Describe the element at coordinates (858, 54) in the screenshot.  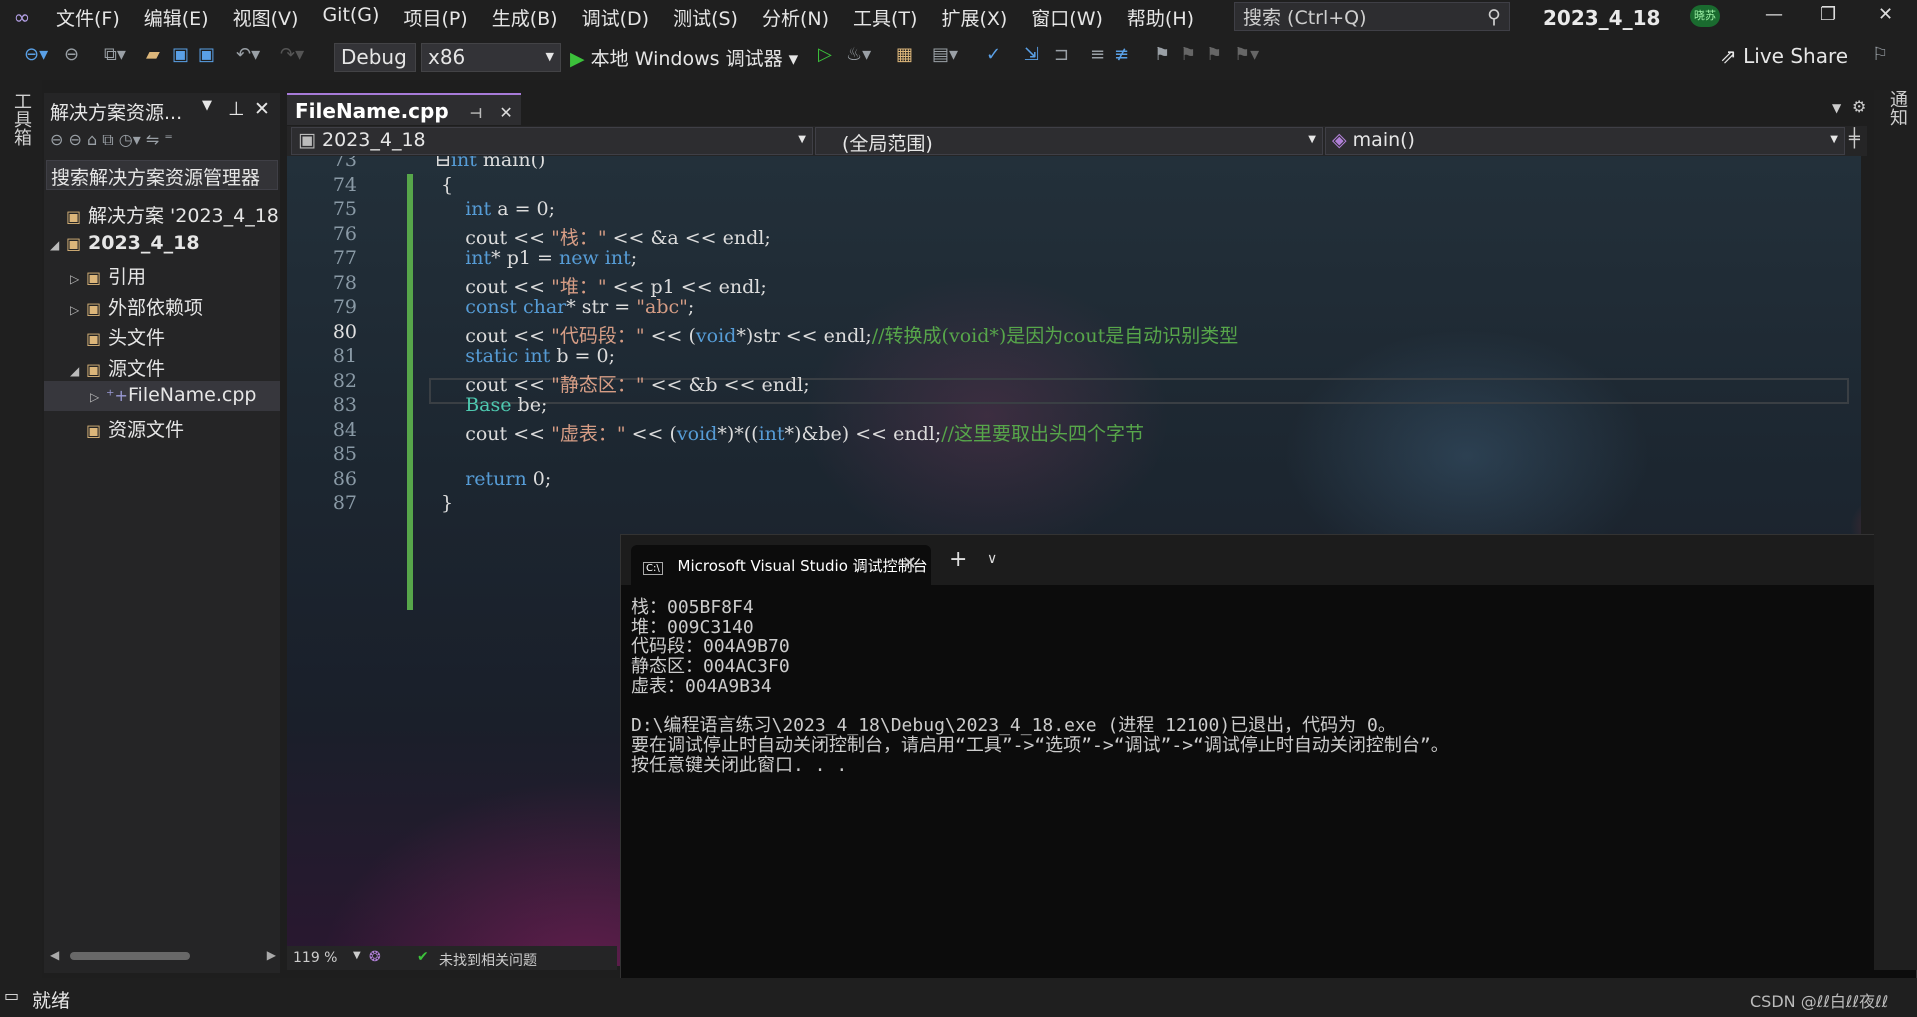
I see `hot-reload-icon: ♨▾` at that location.